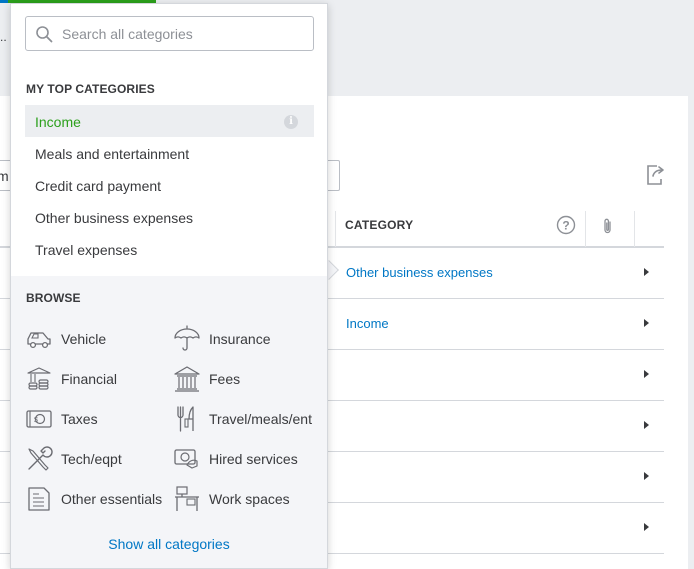  Describe the element at coordinates (39, 378) in the screenshot. I see `coins-icon` at that location.